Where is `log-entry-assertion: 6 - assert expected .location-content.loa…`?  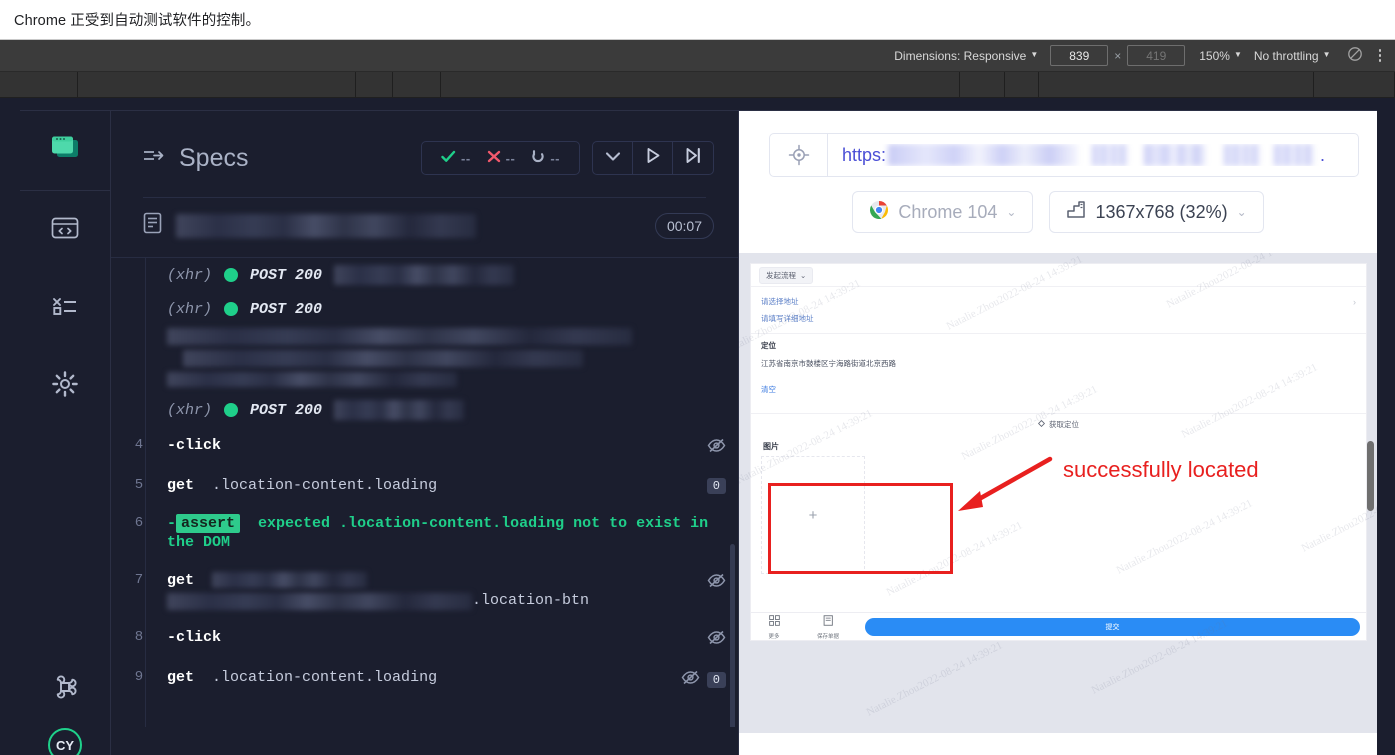 log-entry-assertion: 6 - assert expected .location-content.loa… is located at coordinates (424, 533).